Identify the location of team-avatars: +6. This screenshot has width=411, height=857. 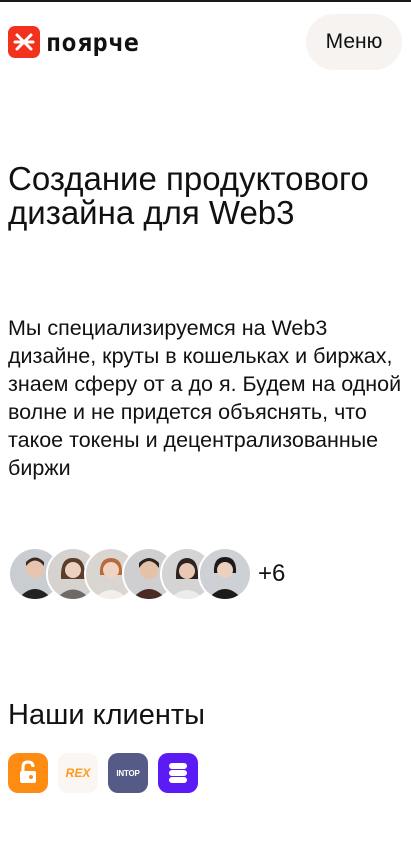
(147, 574).